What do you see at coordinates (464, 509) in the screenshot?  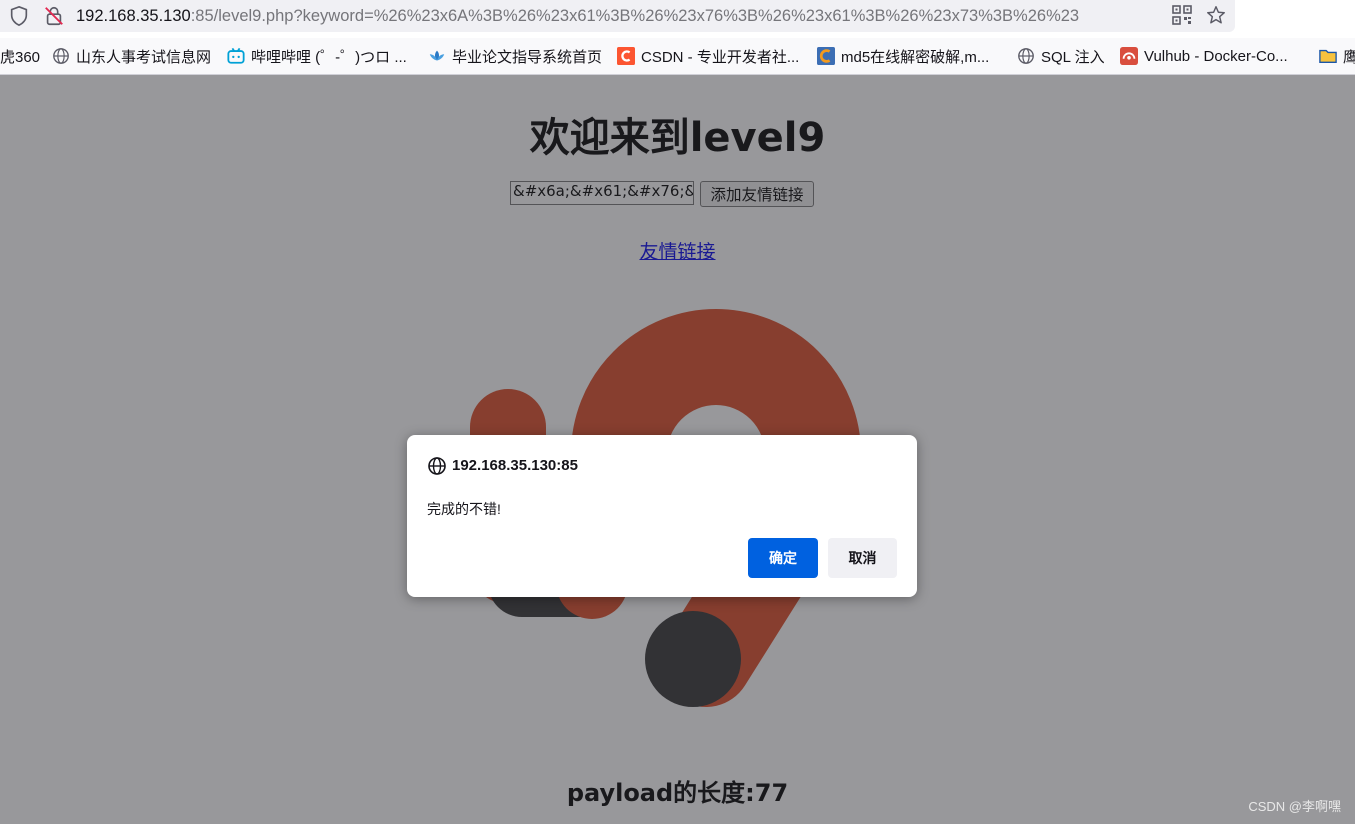 I see `dialog-message: 完成的不错!` at bounding box center [464, 509].